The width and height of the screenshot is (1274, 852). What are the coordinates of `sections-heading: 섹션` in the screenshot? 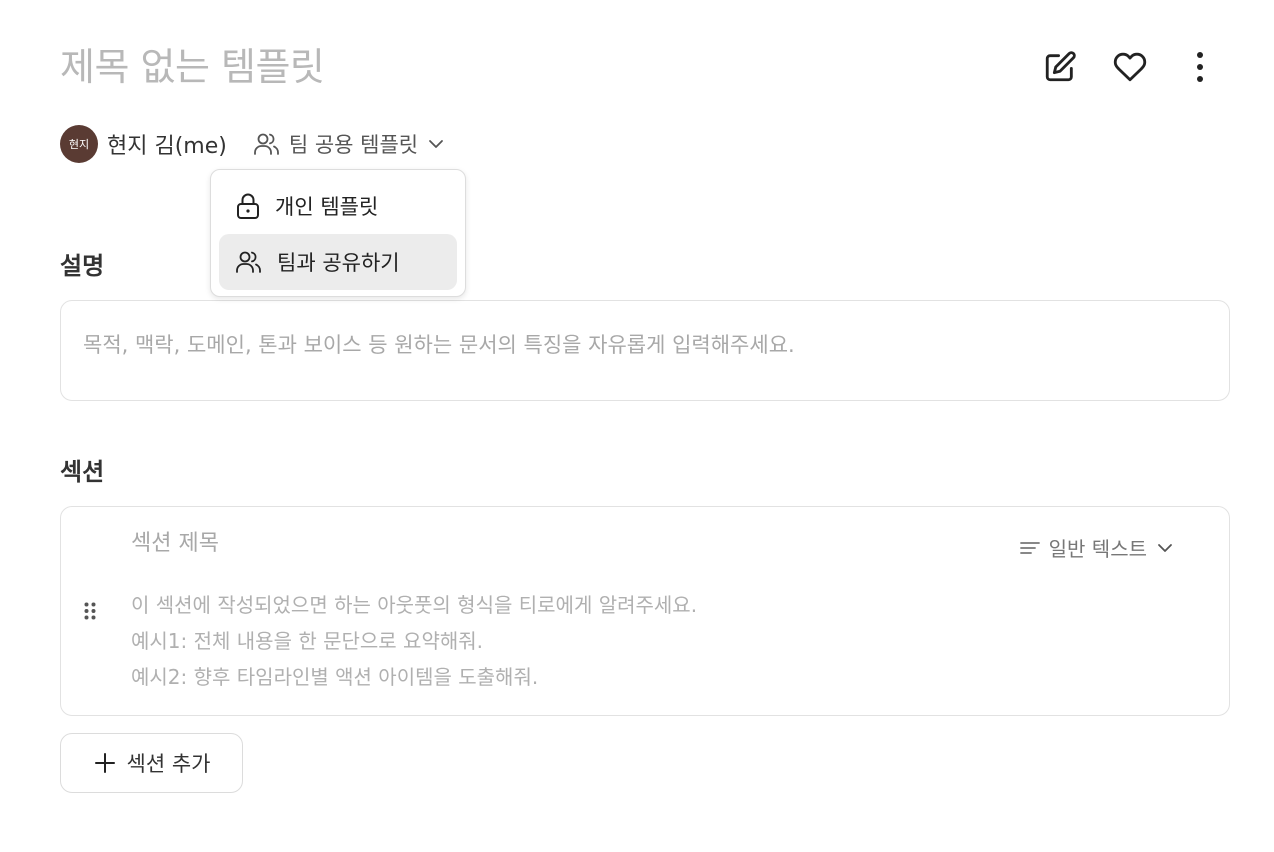 It's located at (82, 472).